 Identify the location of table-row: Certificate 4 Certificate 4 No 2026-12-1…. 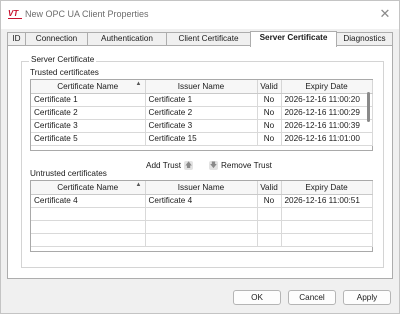
(202, 201).